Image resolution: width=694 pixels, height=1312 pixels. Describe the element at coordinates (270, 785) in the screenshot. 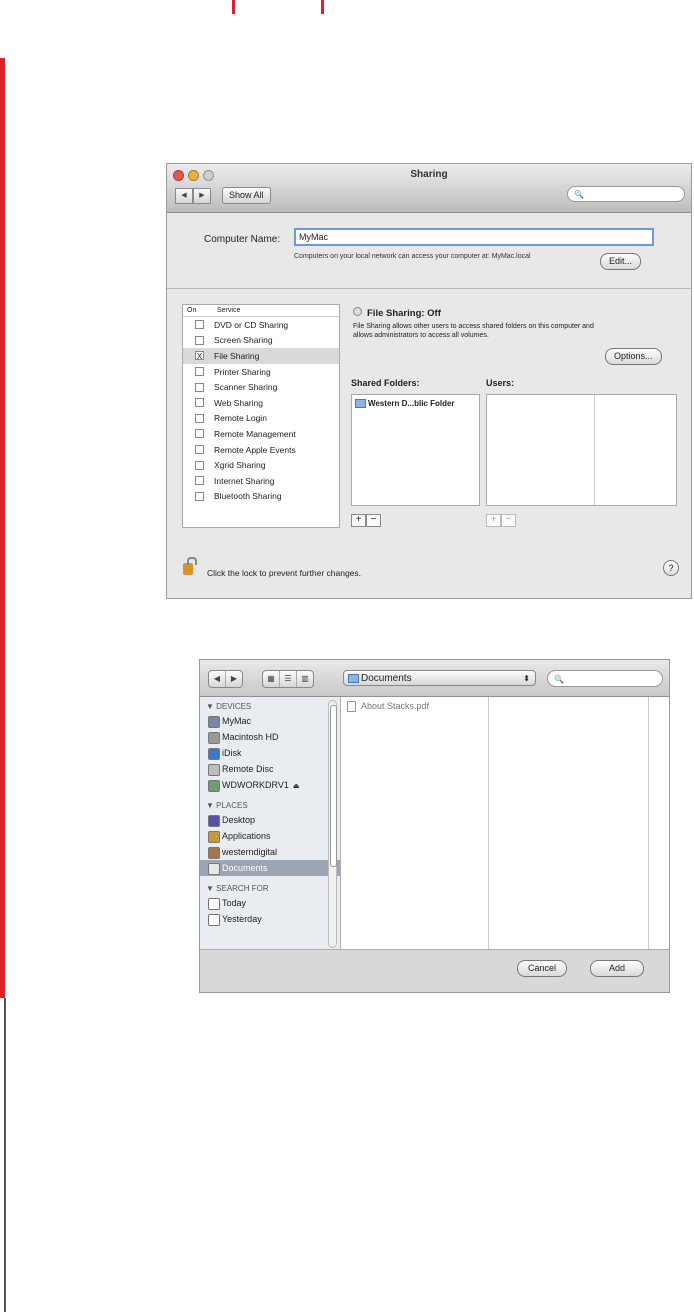

I see `device-item: WDWORKDRV1 ⏏` at that location.